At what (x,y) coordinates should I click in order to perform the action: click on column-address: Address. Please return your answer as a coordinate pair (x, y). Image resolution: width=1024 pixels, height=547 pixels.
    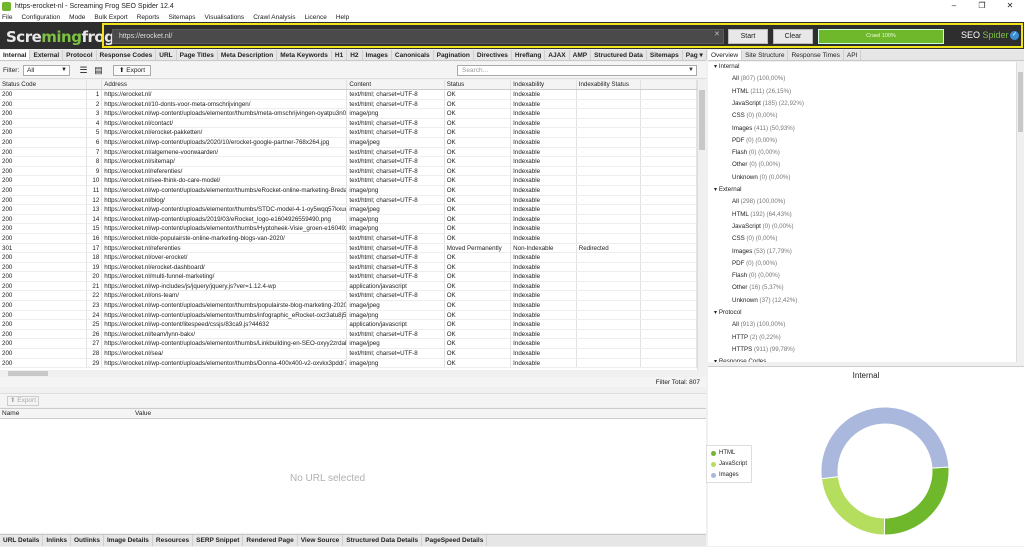
    Looking at the image, I should click on (225, 84).